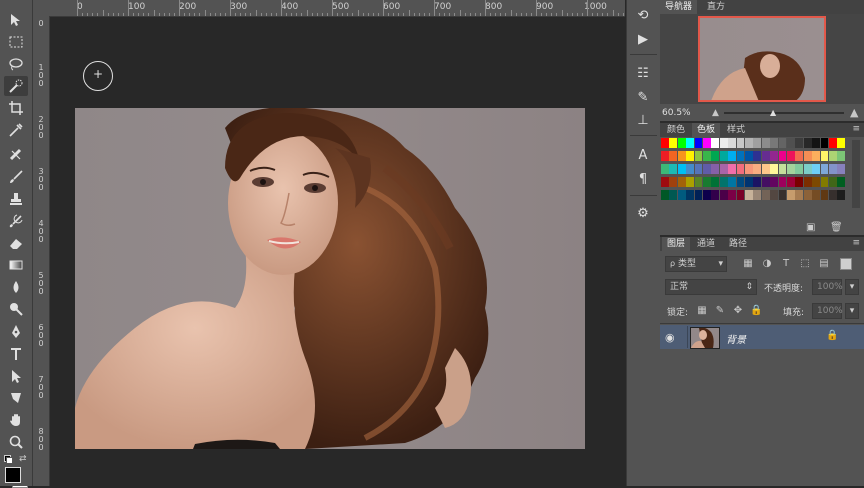 The height and width of the screenshot is (488, 864). Describe the element at coordinates (16, 243) in the screenshot. I see `eraser-tool-icon` at that location.